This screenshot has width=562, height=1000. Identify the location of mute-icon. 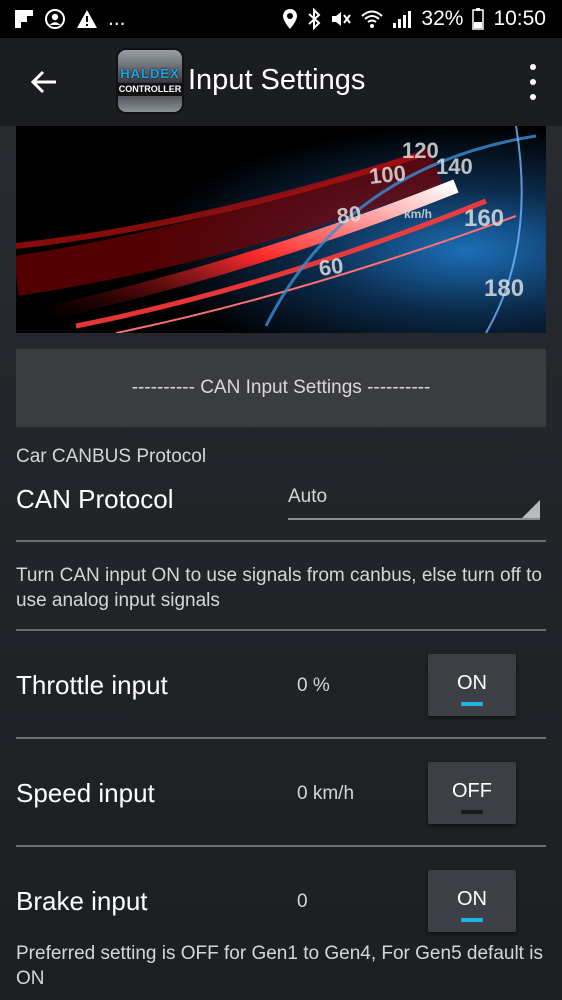
(341, 19).